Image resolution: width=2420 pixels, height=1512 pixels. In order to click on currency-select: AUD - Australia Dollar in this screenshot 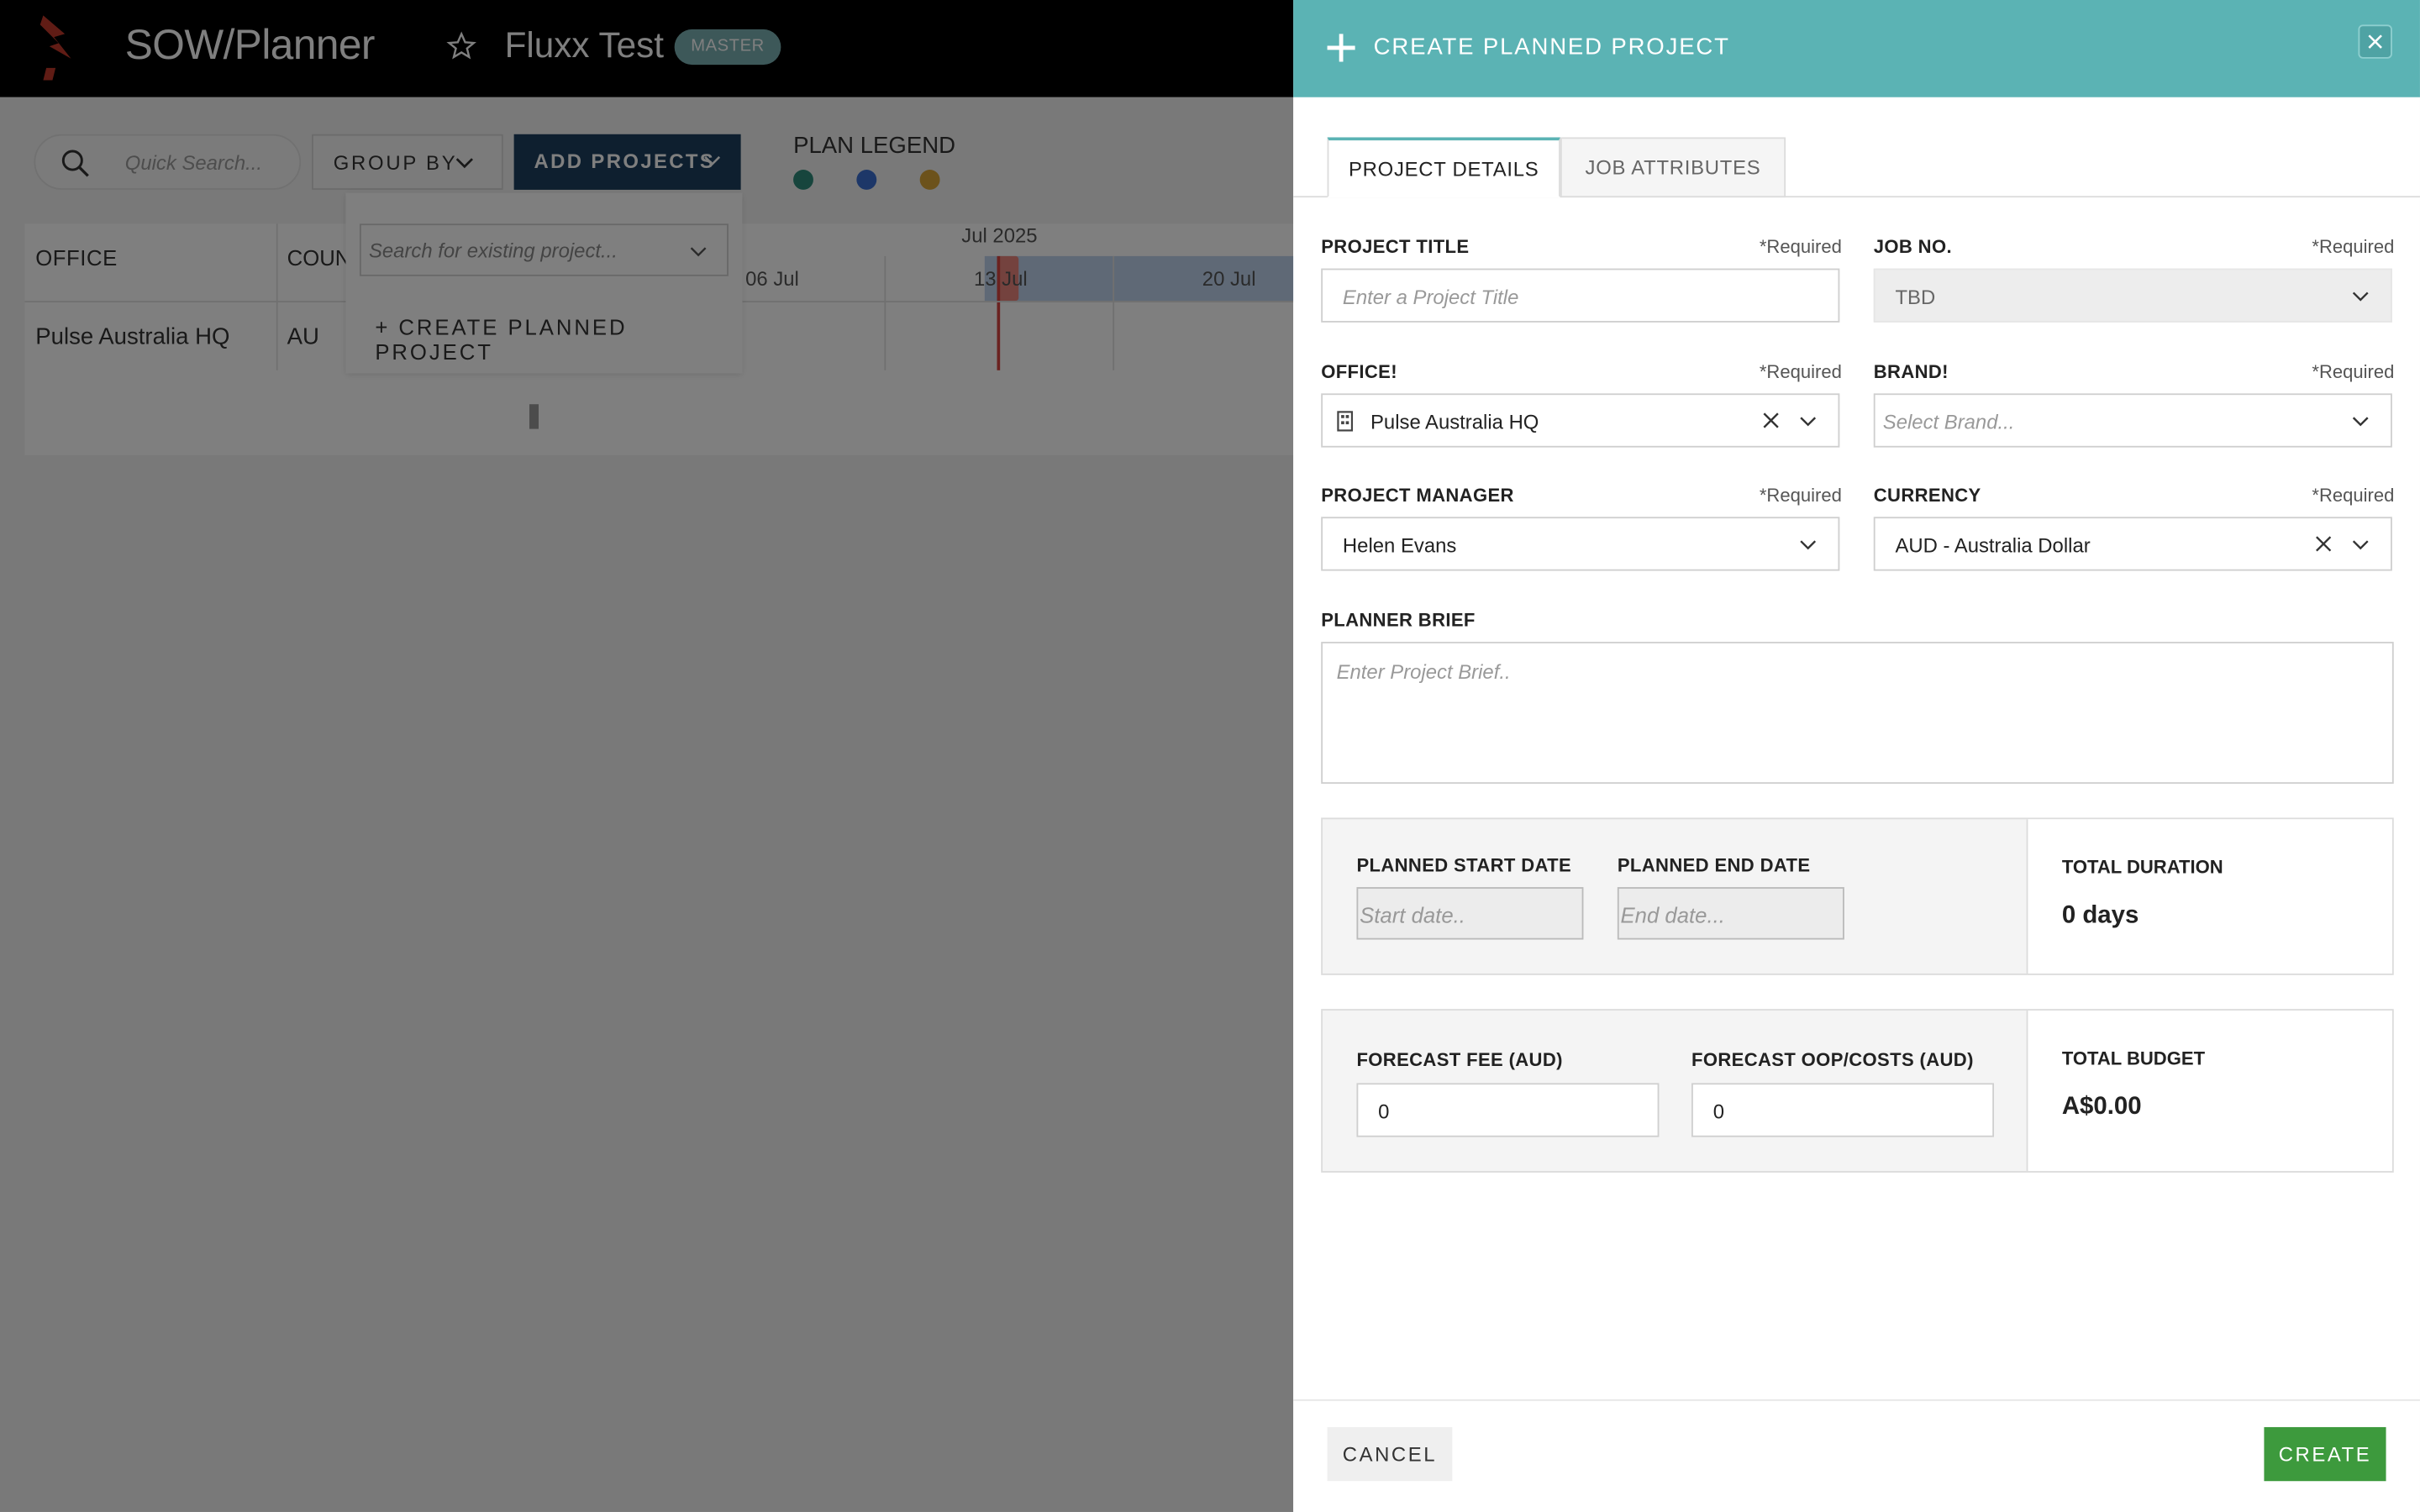, I will do `click(2132, 544)`.